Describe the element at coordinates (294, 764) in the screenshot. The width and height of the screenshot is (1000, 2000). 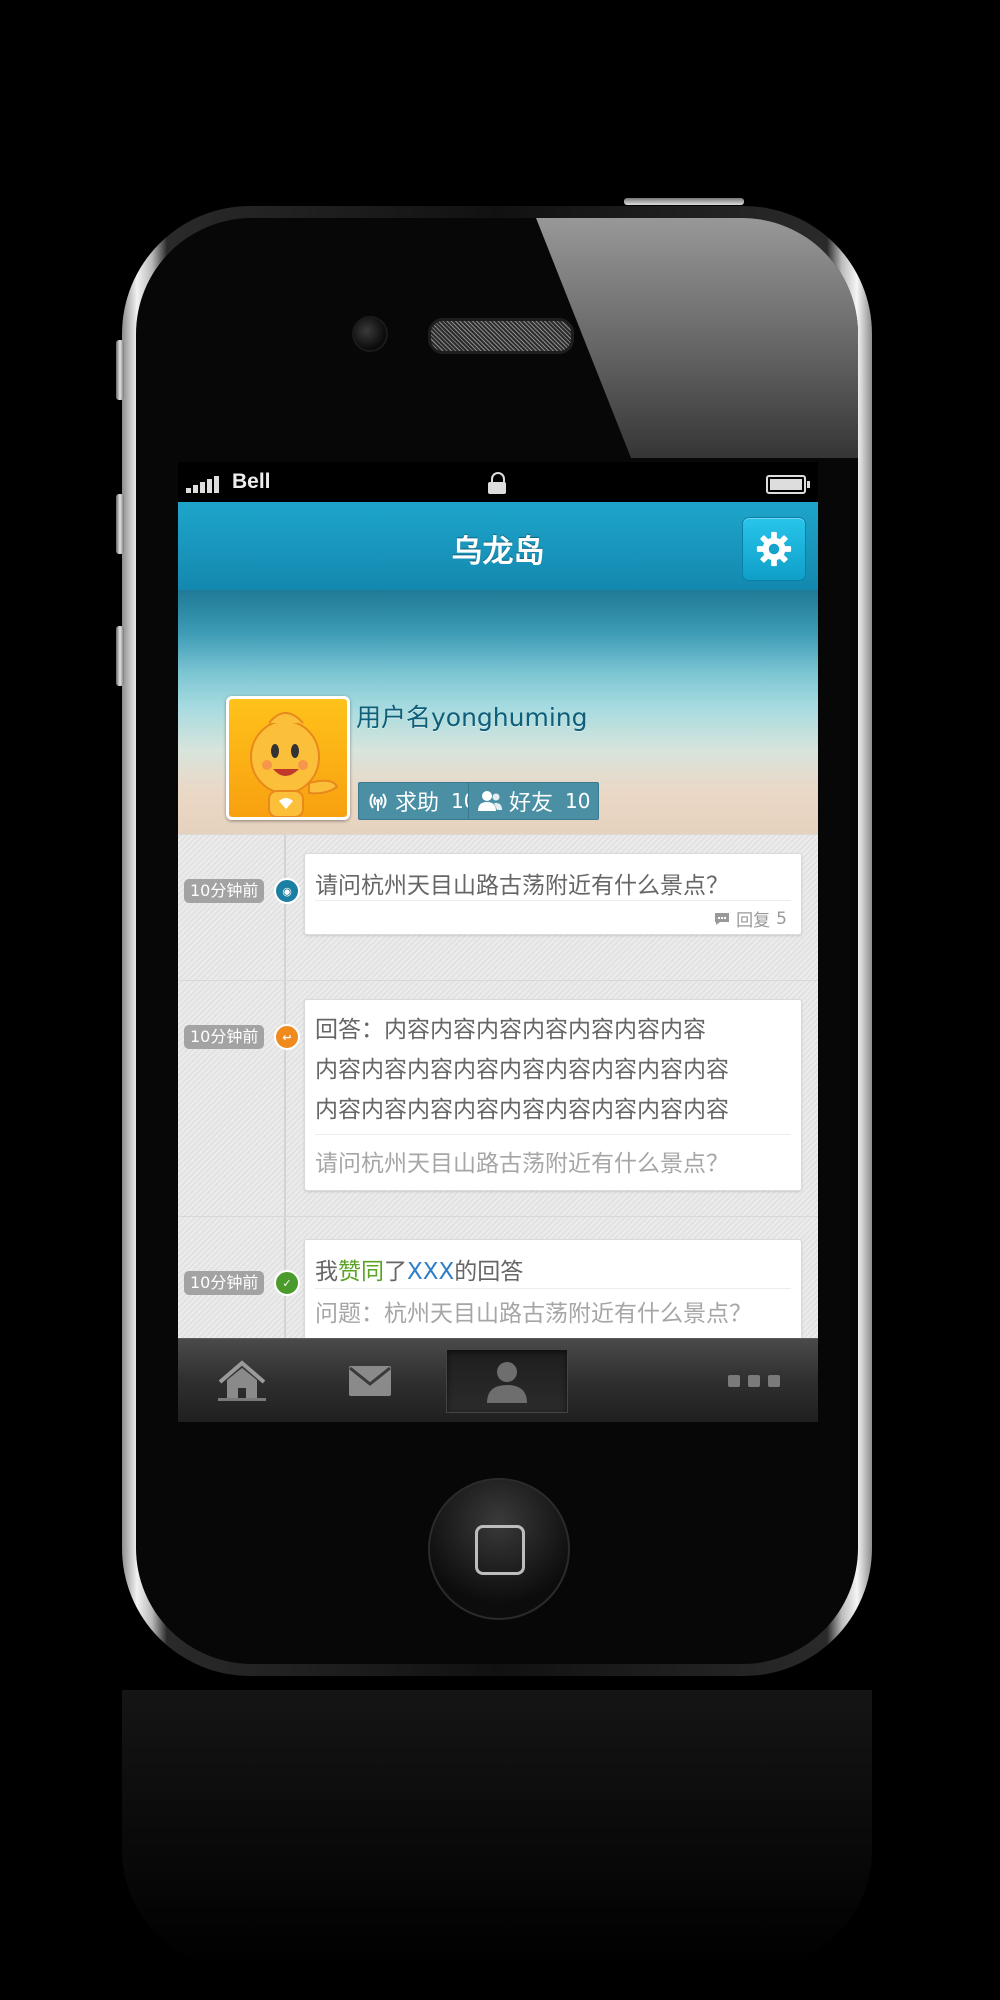
I see `mascot-avatar-icon` at that location.